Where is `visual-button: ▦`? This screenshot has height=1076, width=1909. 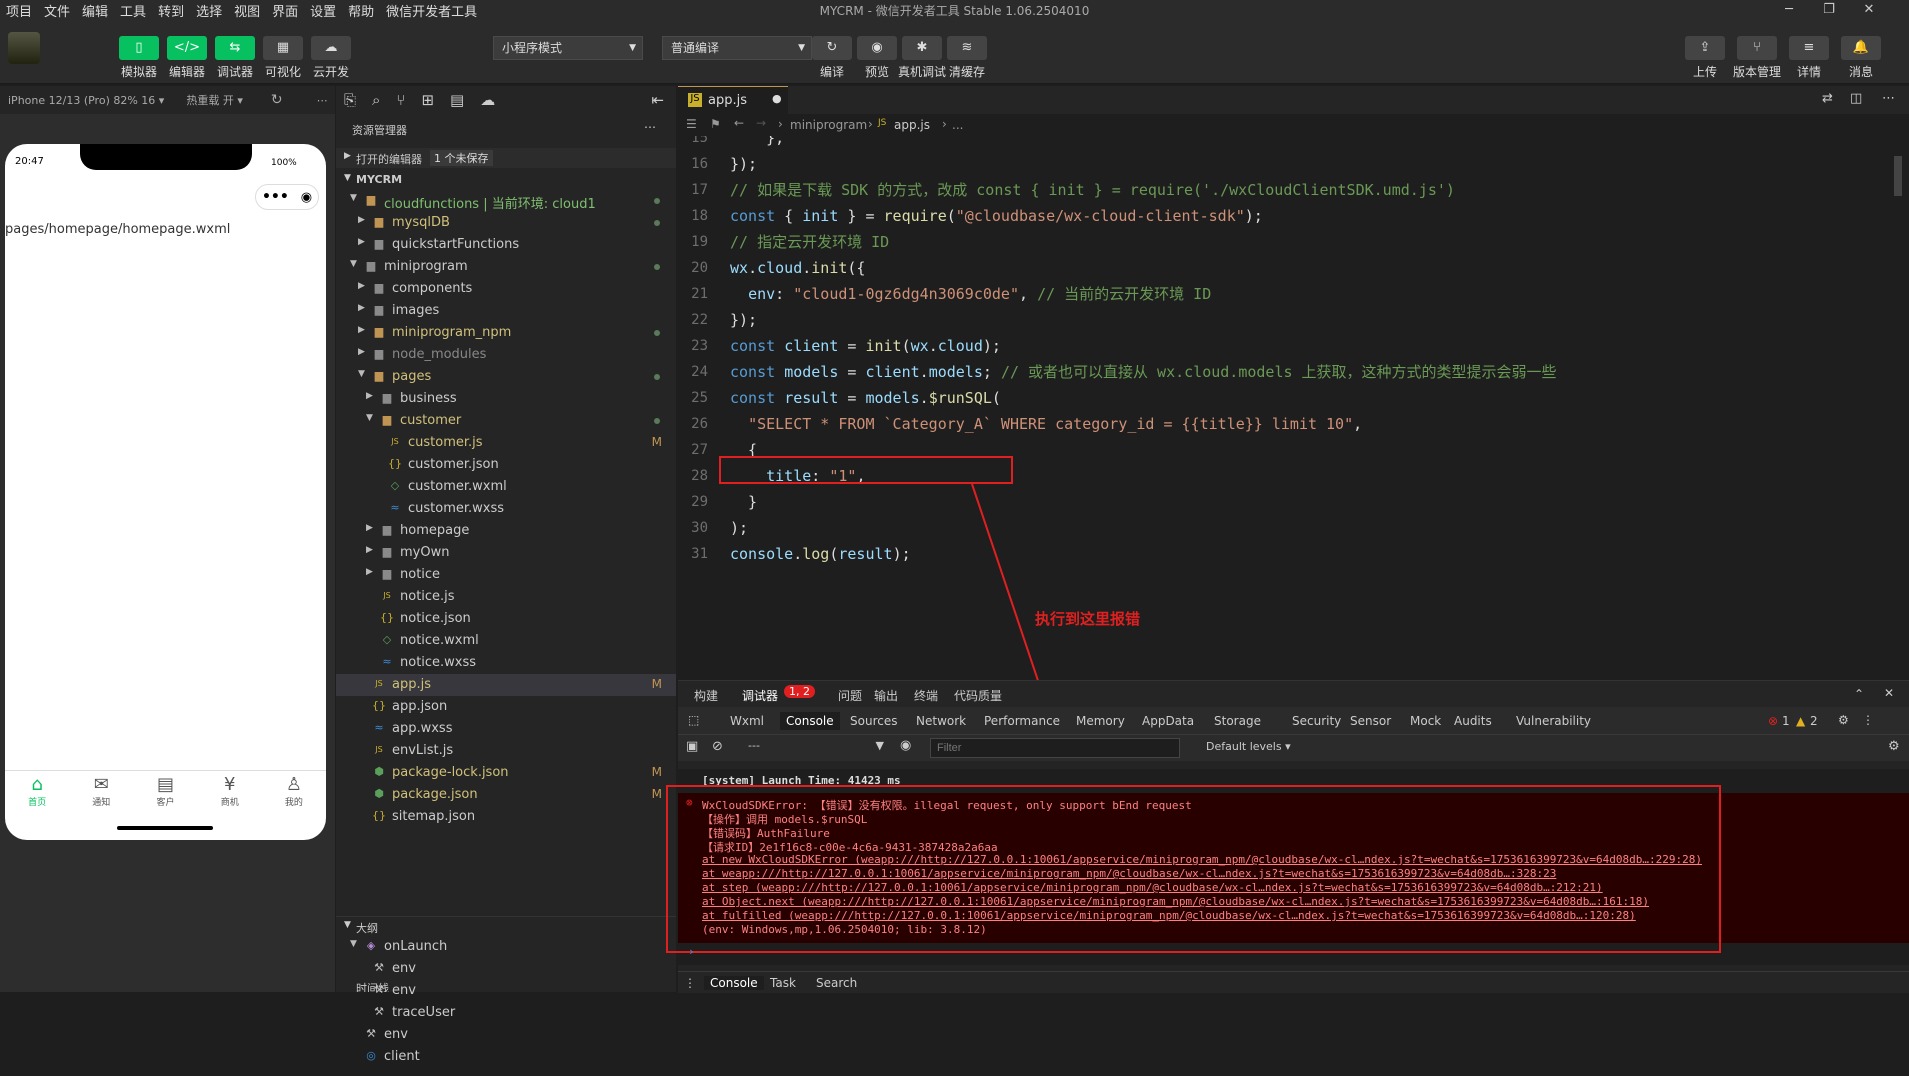 visual-button: ▦ is located at coordinates (283, 48).